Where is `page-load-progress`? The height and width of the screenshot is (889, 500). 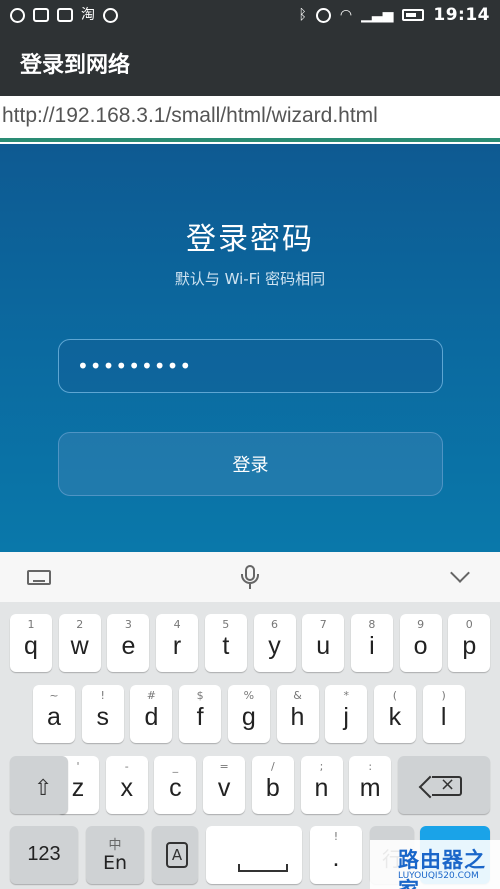 page-load-progress is located at coordinates (250, 140).